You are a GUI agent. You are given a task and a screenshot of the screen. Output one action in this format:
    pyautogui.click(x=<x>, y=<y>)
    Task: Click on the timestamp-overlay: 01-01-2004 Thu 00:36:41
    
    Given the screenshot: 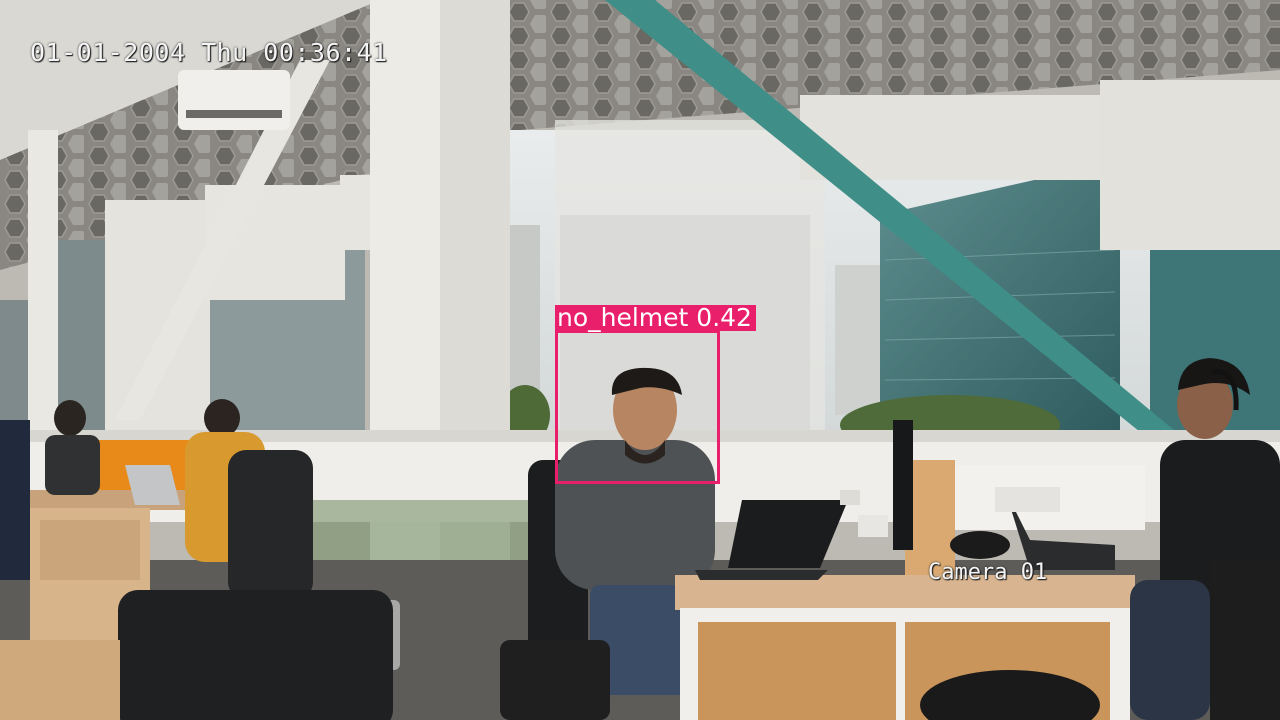 What is the action you would take?
    pyautogui.click(x=209, y=52)
    